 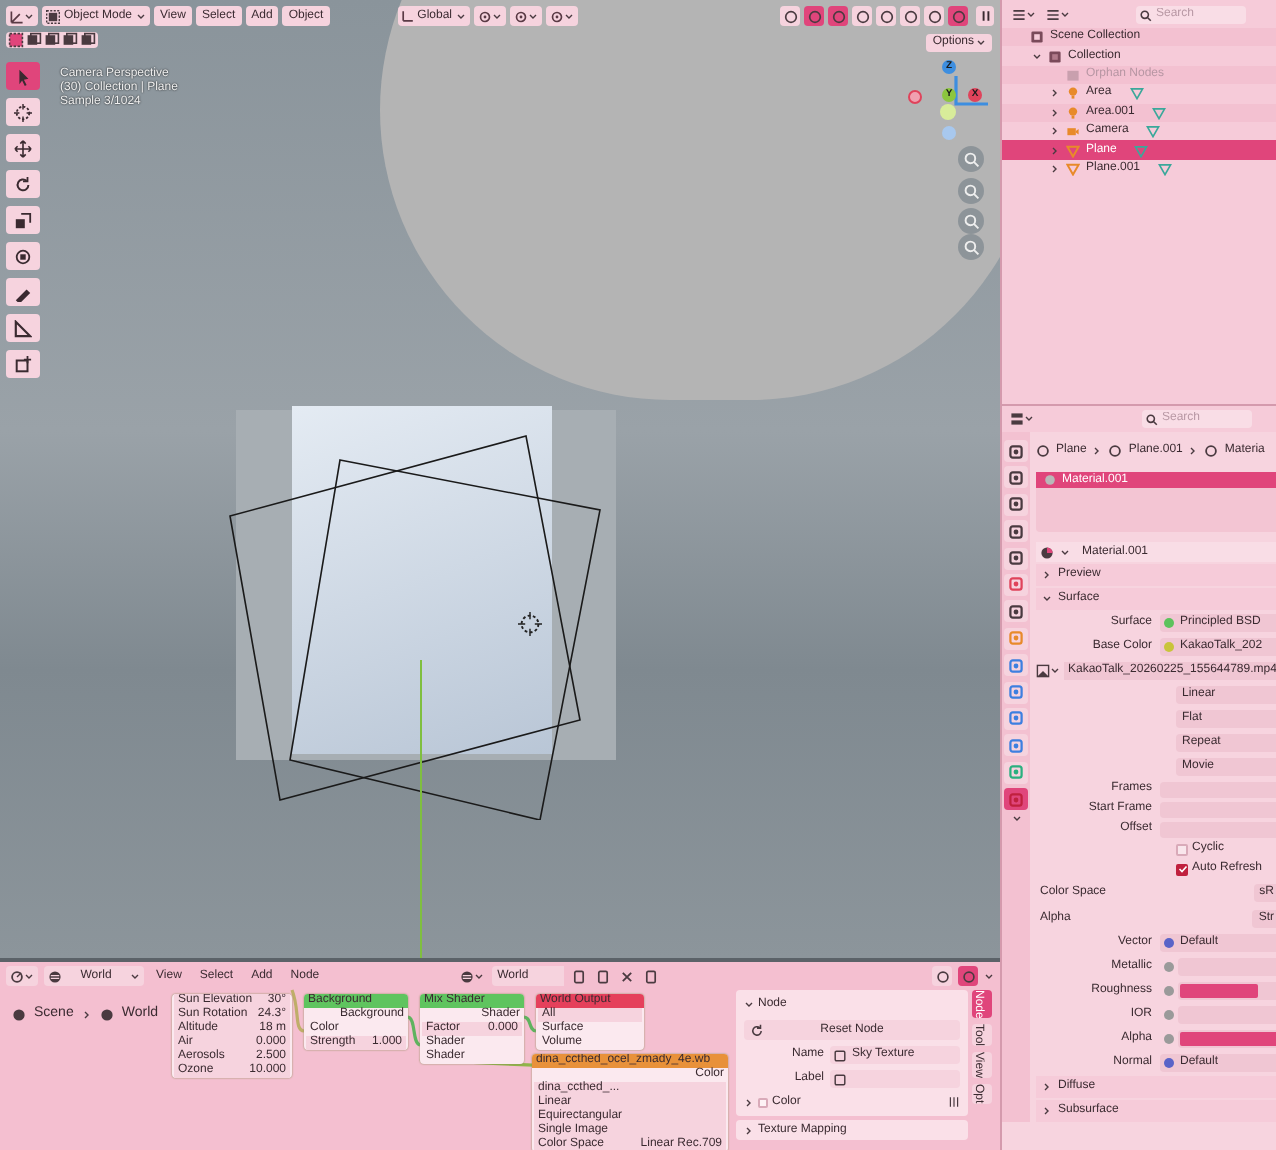 What do you see at coordinates (895, 1079) in the screenshot?
I see `text-field` at bounding box center [895, 1079].